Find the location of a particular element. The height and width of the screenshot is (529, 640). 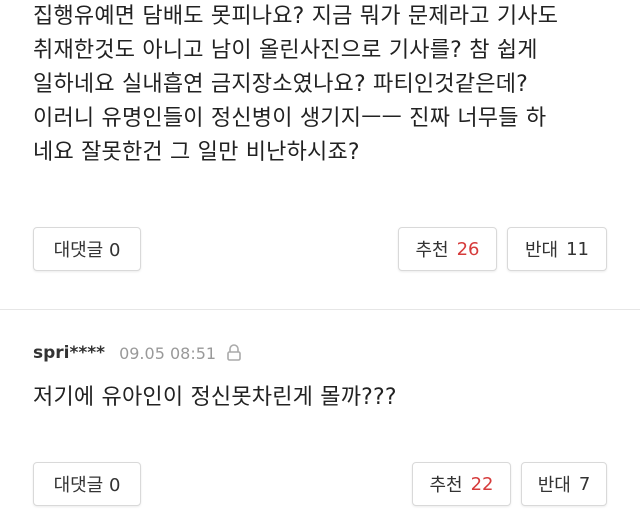

comment-2-reply-label: 대댓글 0 is located at coordinates (87, 485).